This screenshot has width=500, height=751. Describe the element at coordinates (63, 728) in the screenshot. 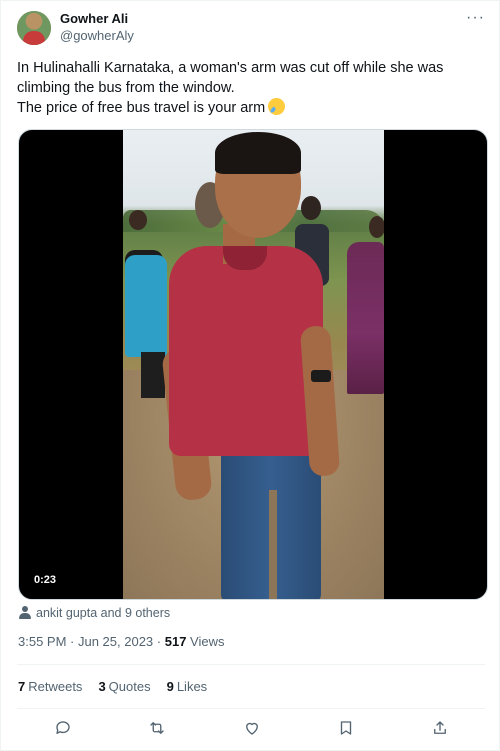

I see `reply-icon` at that location.